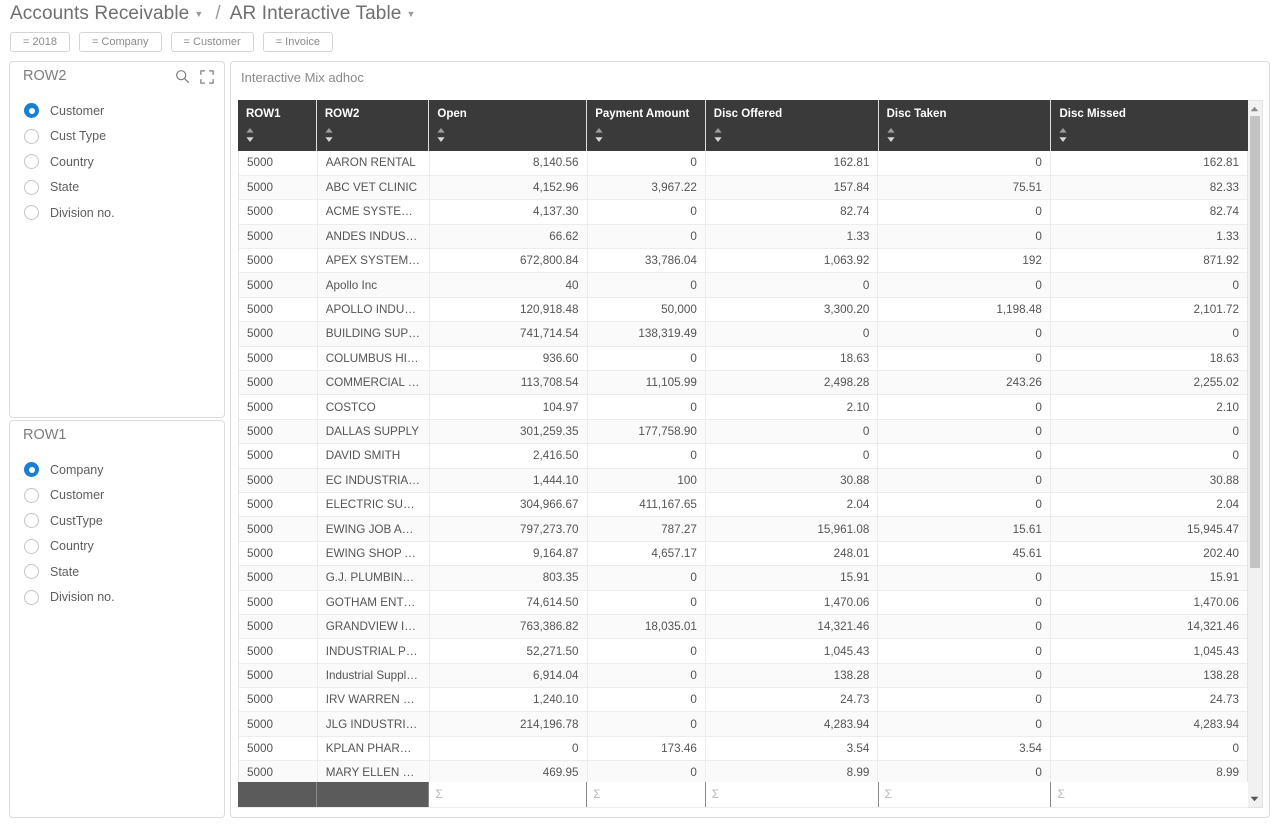 This screenshot has height=826, width=1279. Describe the element at coordinates (278, 700) in the screenshot. I see `cell-row1: 5000` at that location.